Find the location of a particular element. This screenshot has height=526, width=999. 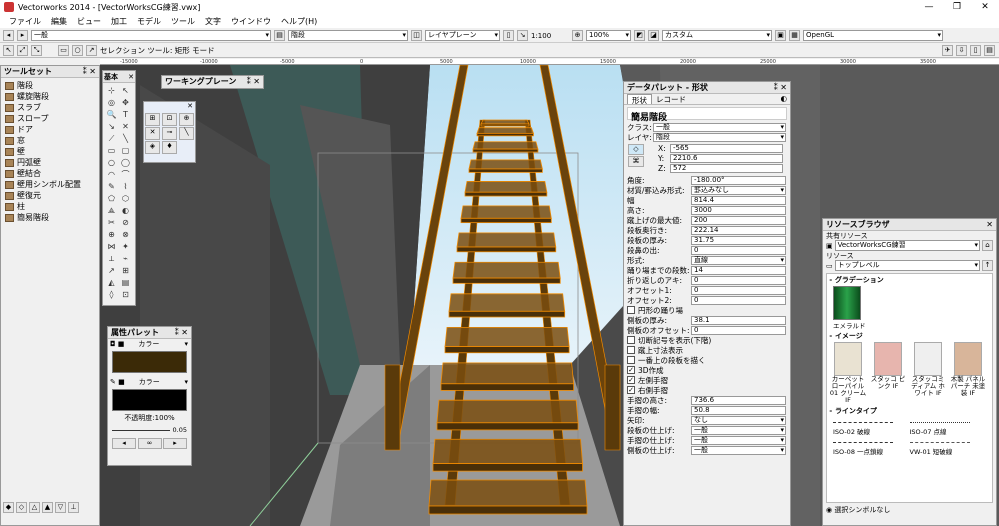

lasso-mode-icon: ○ is located at coordinates (77, 50).